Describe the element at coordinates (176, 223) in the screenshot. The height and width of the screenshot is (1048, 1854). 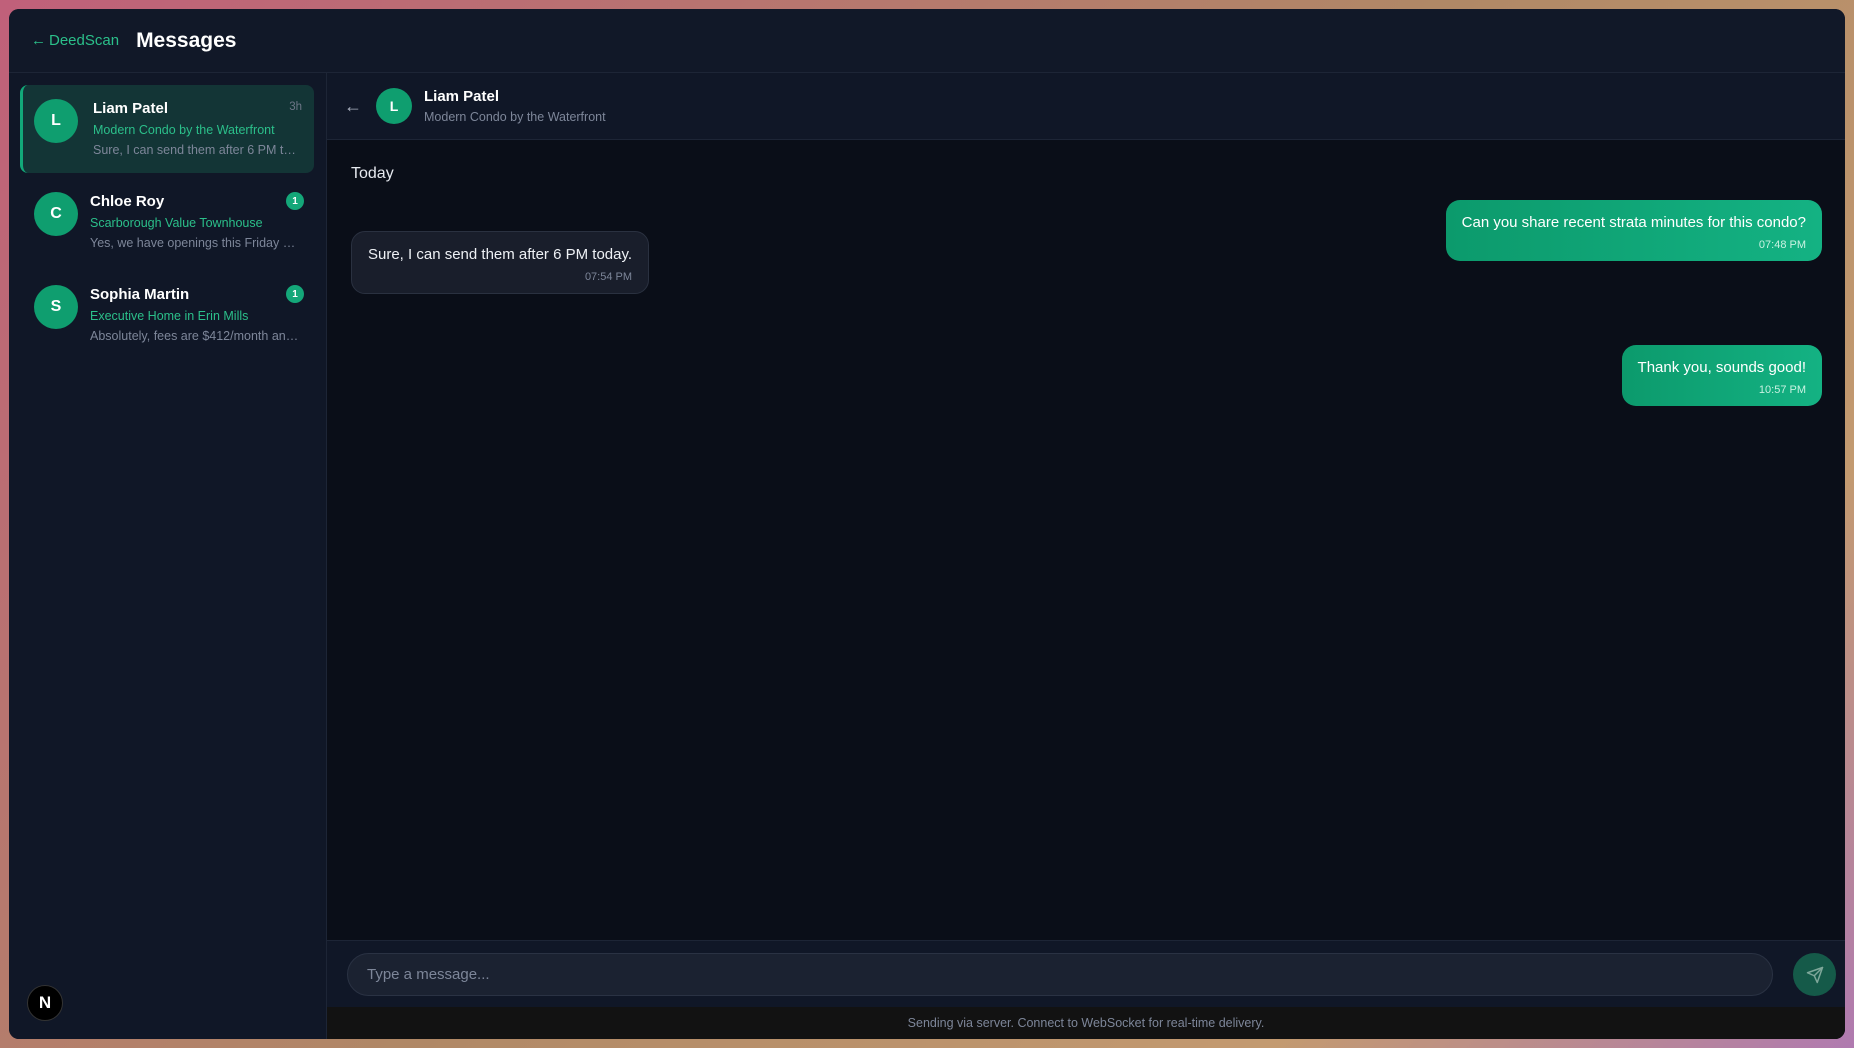
I see `conversation-property: Scarborough Value Townhouse` at that location.